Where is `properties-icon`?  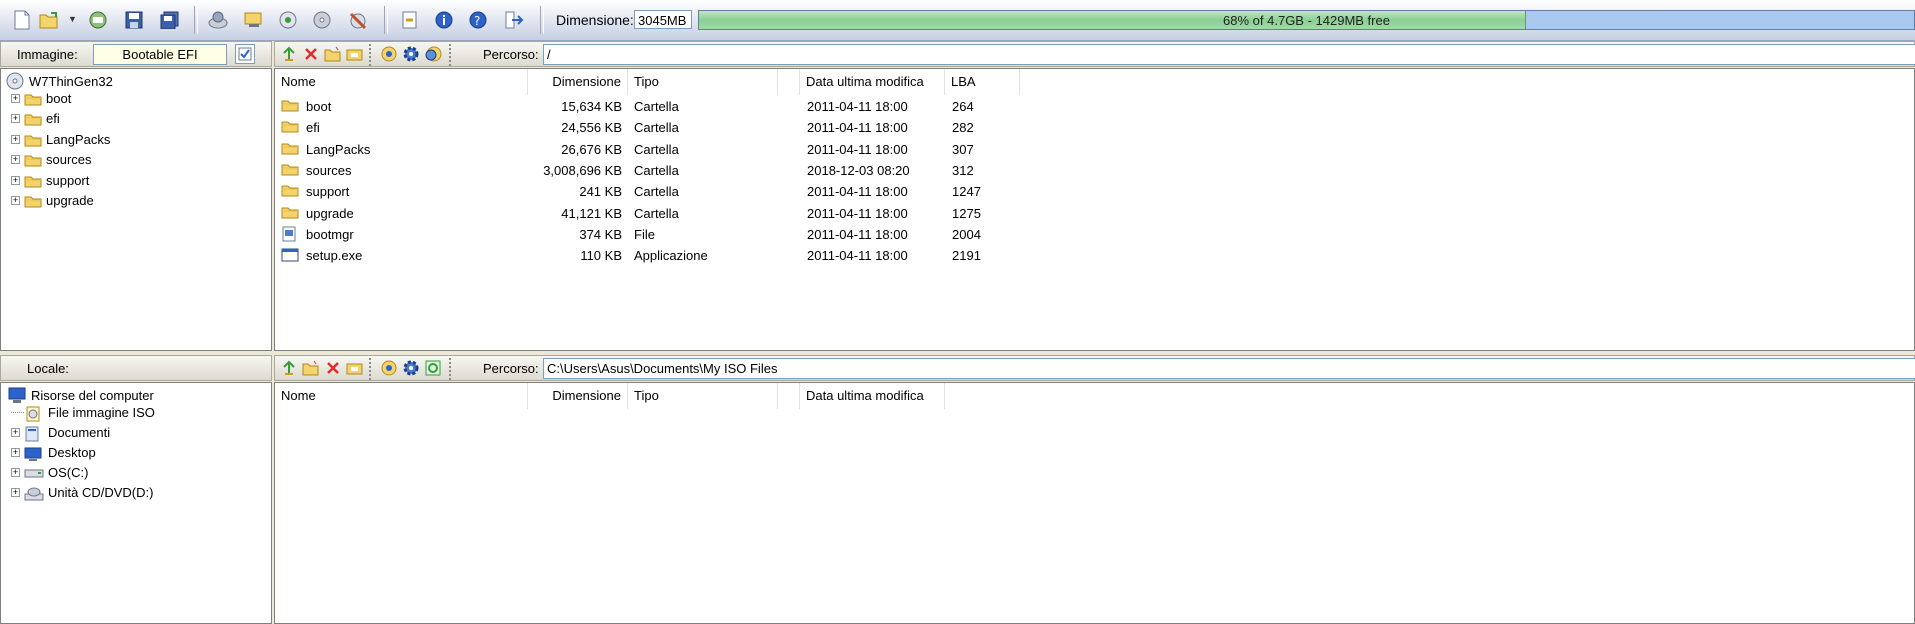 properties-icon is located at coordinates (410, 20).